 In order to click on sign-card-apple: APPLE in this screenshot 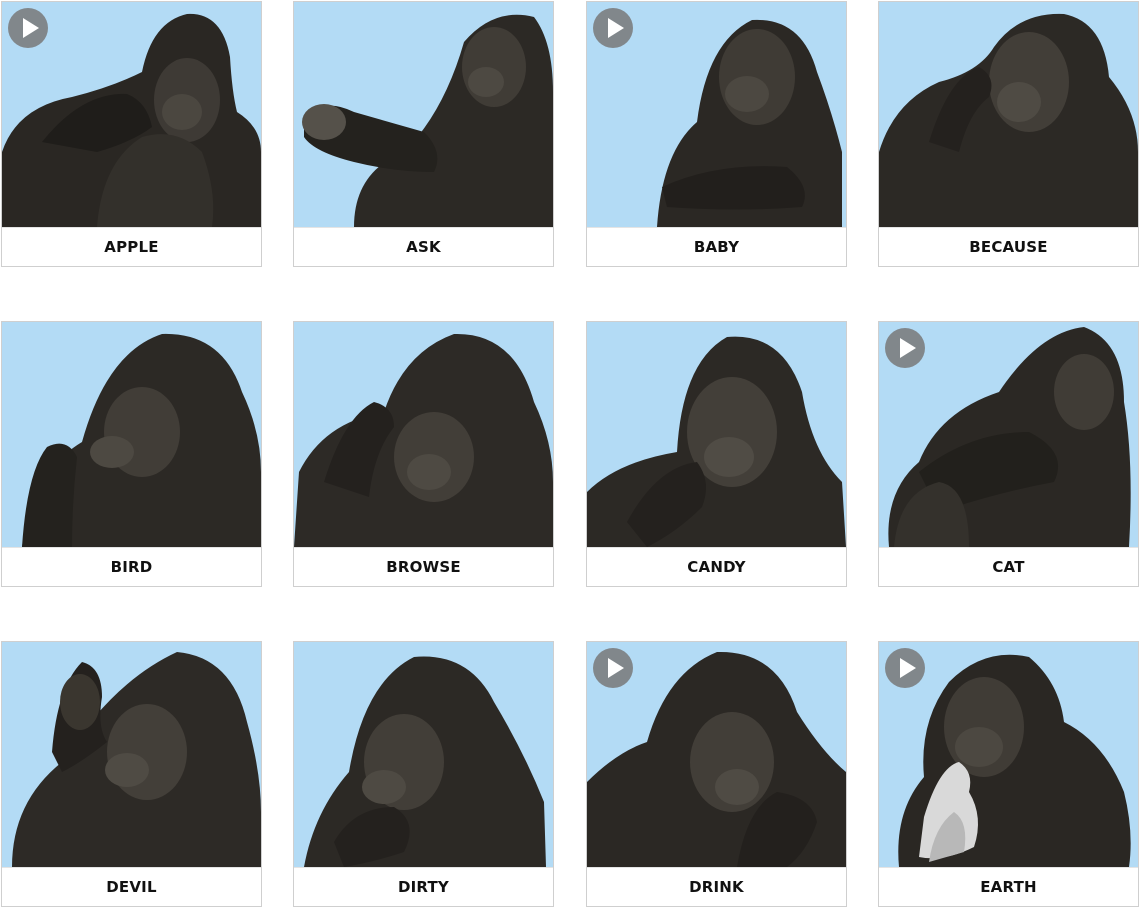, I will do `click(131, 134)`.